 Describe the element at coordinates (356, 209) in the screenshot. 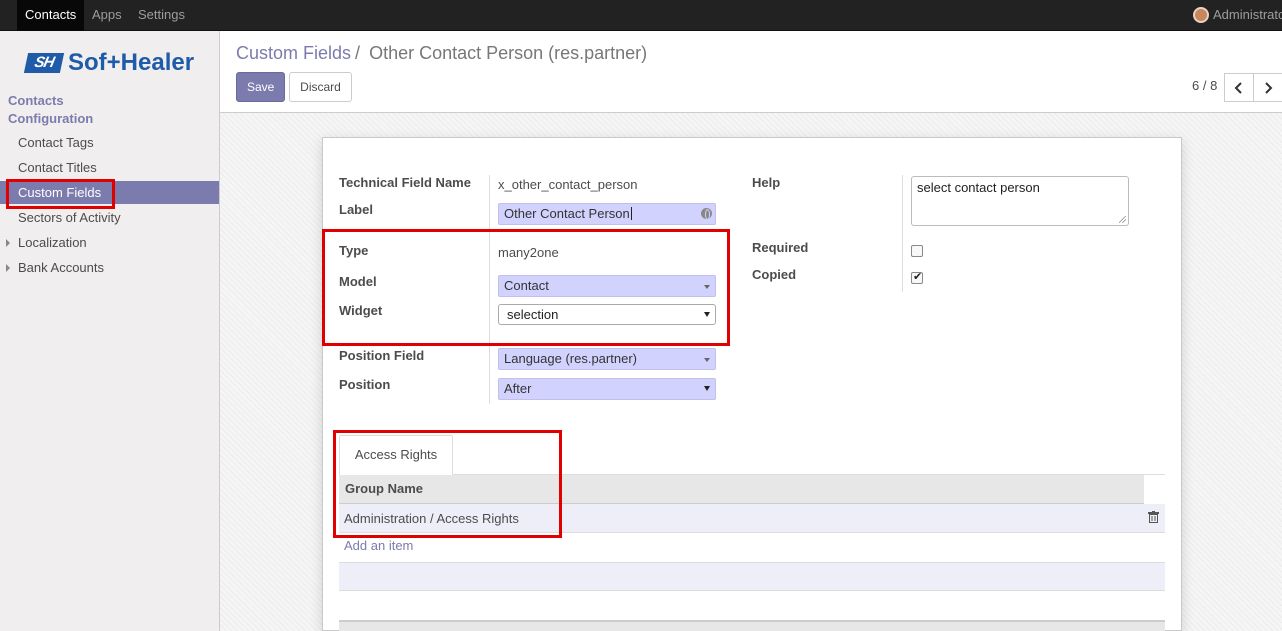

I see `label-field-label: Label` at that location.